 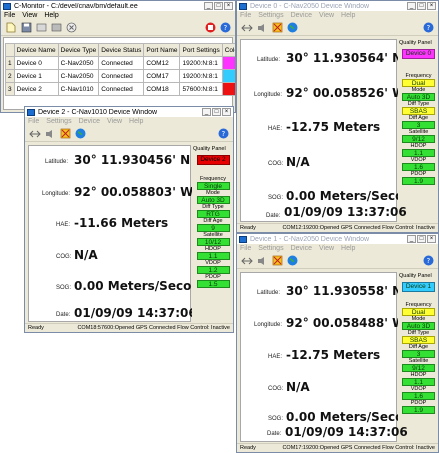 I want to click on col-port-name: Port Name, so click(x=162, y=50).